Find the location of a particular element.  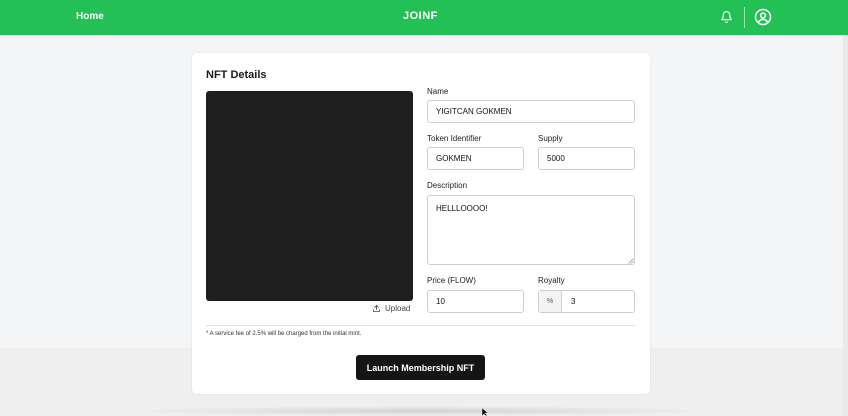

royalty-label: Royalty is located at coordinates (551, 280).